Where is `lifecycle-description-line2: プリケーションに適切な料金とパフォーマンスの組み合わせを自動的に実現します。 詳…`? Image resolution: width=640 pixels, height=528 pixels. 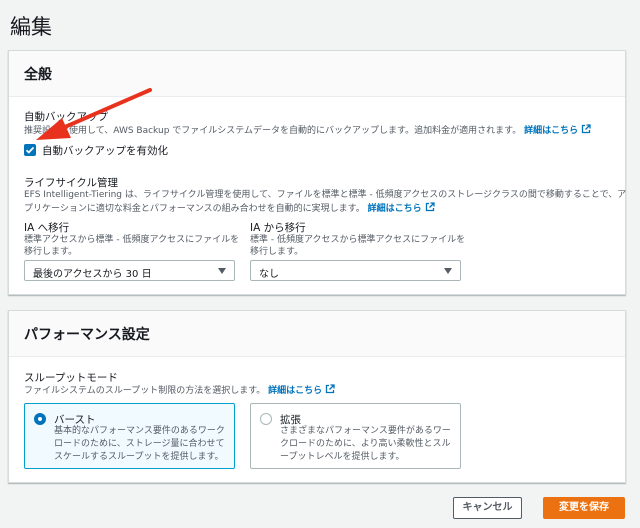 lifecycle-description-line2: プリケーションに適切な料金とパフォーマンスの組み合わせを自動的に実現します。 詳… is located at coordinates (229, 209).